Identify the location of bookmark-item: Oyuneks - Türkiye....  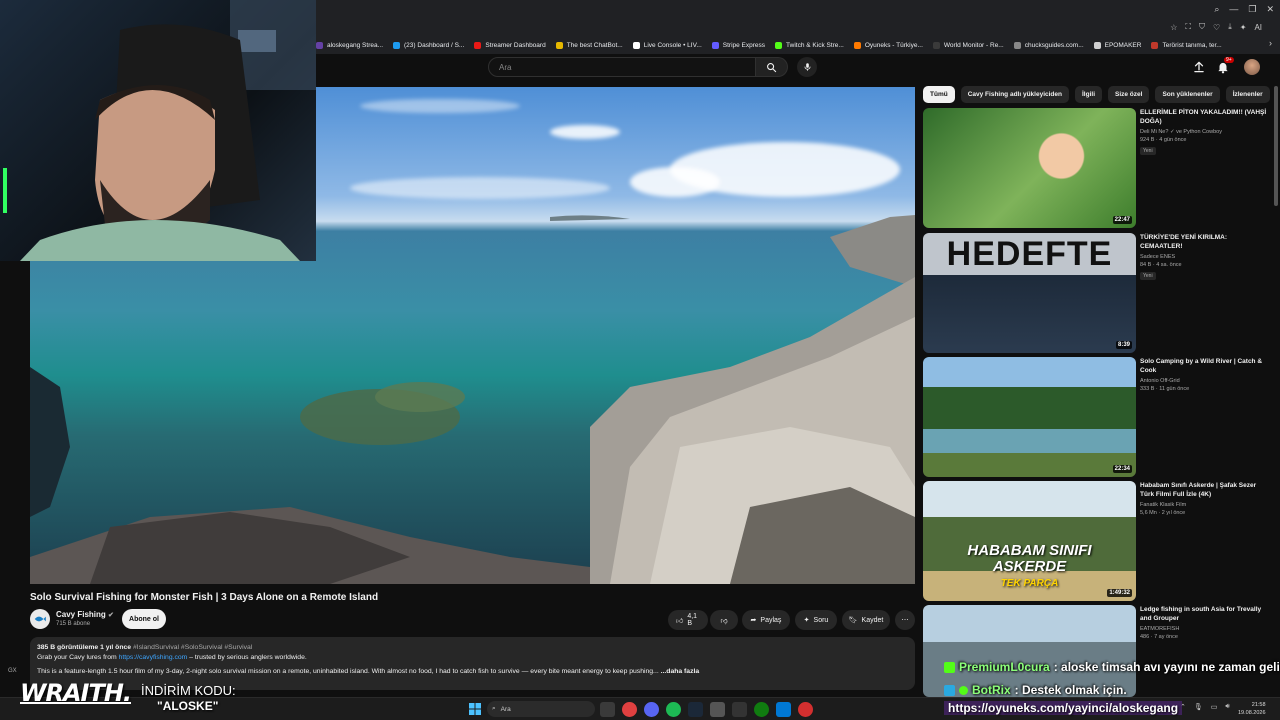
(888, 45).